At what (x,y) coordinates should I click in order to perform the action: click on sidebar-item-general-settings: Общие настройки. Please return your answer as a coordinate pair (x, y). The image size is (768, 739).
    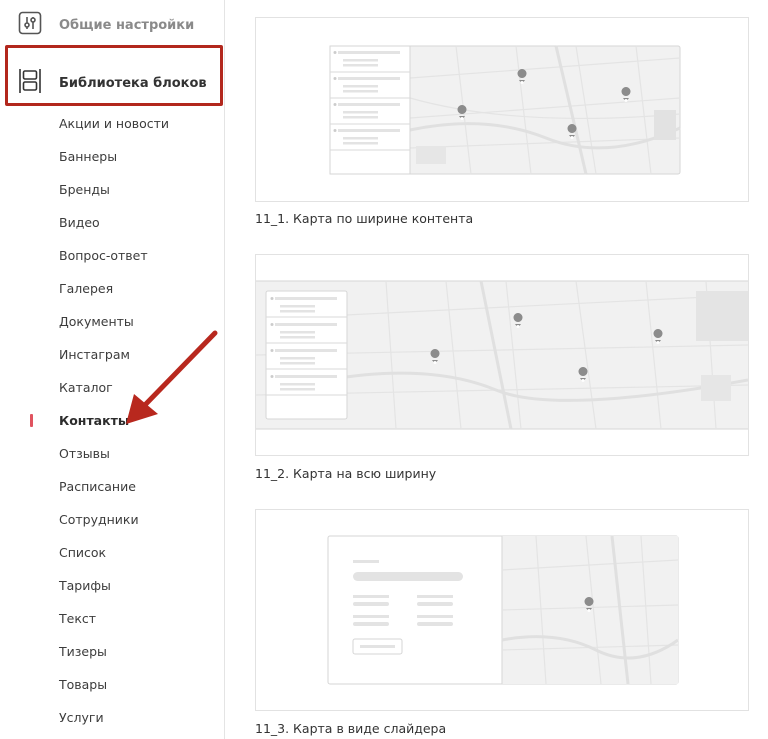
    Looking at the image, I should click on (106, 25).